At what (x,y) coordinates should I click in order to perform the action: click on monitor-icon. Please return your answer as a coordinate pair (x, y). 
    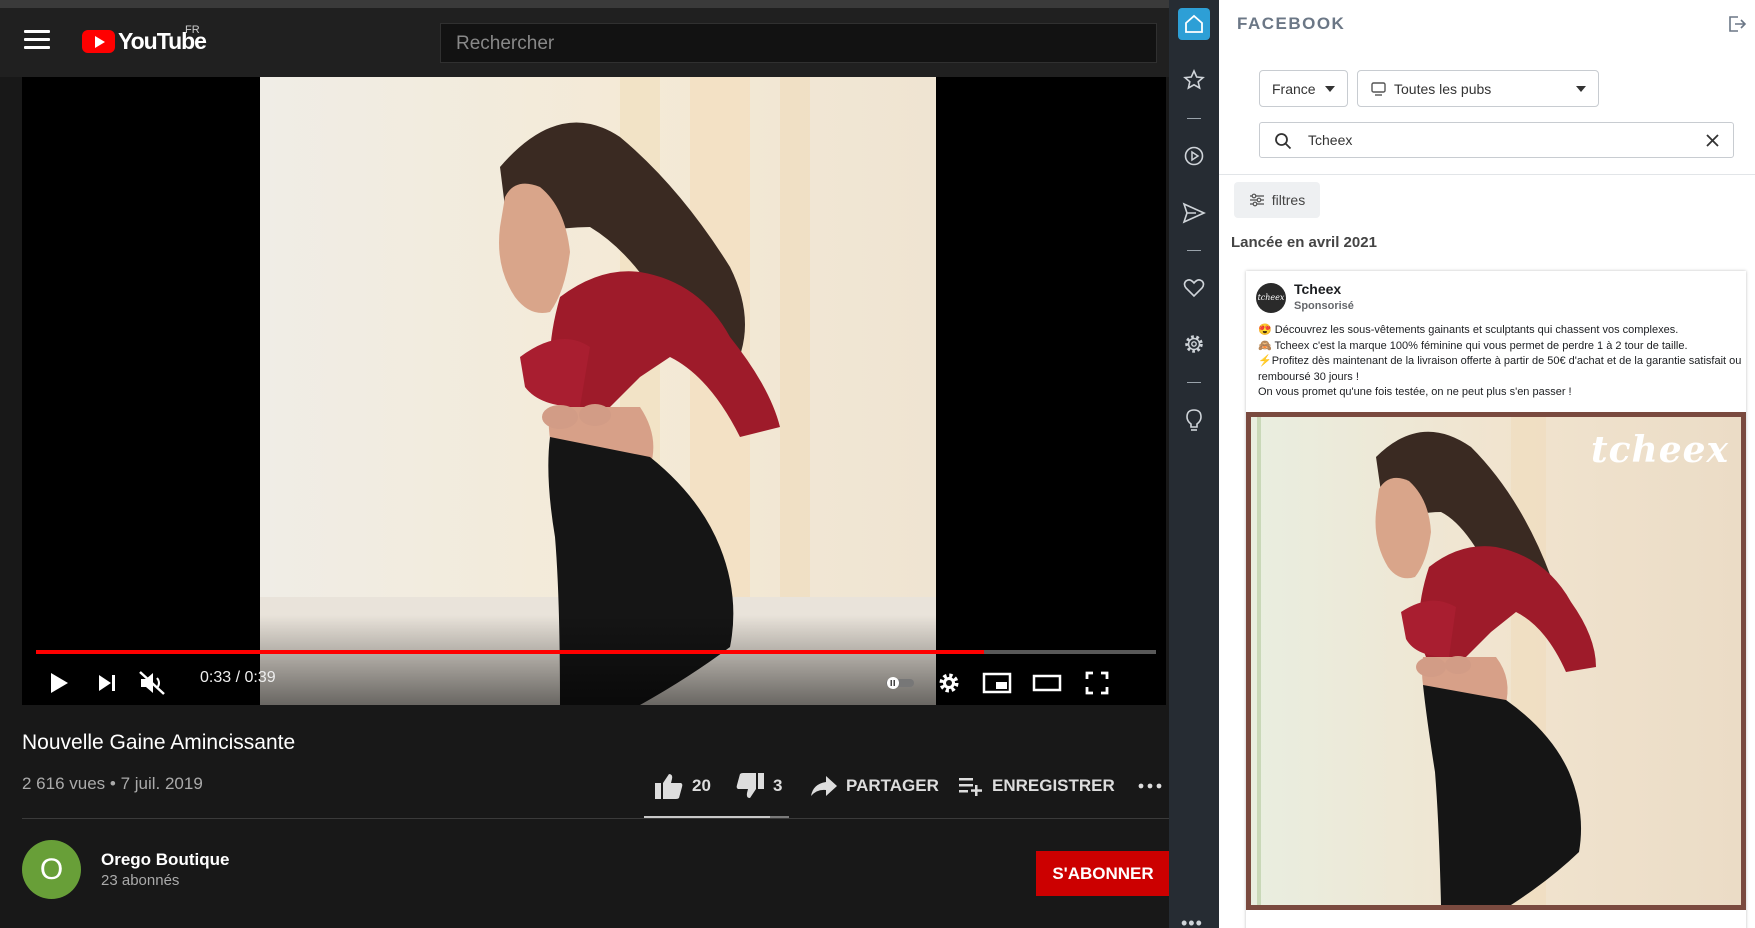
    Looking at the image, I should click on (1378, 89).